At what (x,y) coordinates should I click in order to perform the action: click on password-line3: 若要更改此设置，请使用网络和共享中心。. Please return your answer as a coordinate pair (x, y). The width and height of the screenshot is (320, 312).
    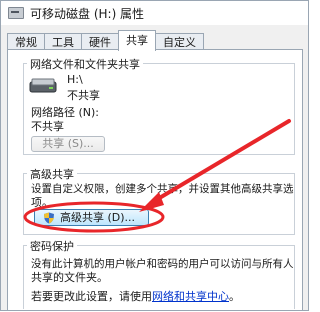
    Looking at the image, I should click on (135, 296).